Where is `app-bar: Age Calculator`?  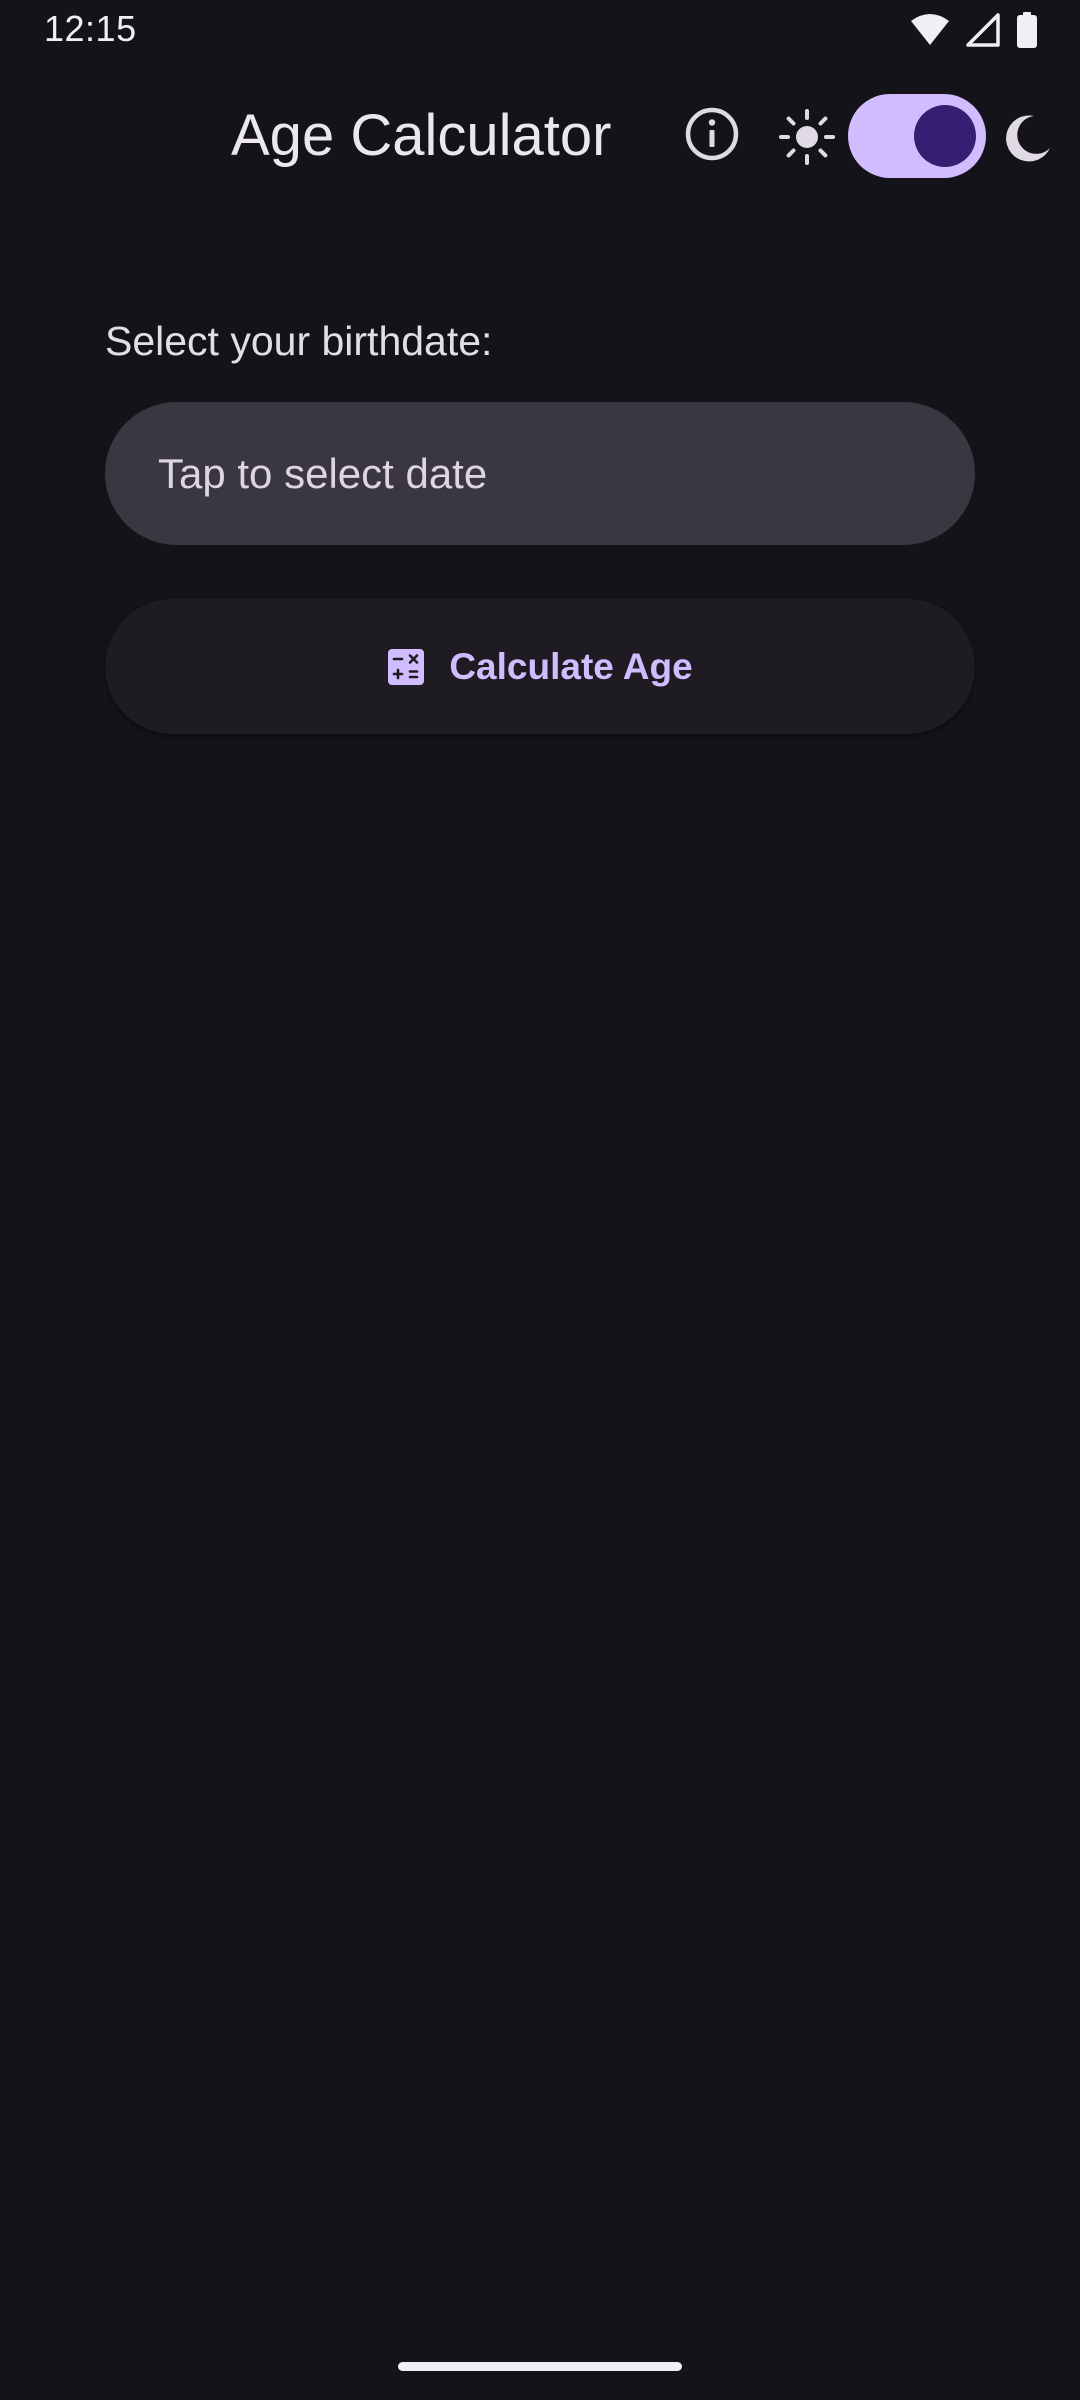 app-bar: Age Calculator is located at coordinates (540, 137).